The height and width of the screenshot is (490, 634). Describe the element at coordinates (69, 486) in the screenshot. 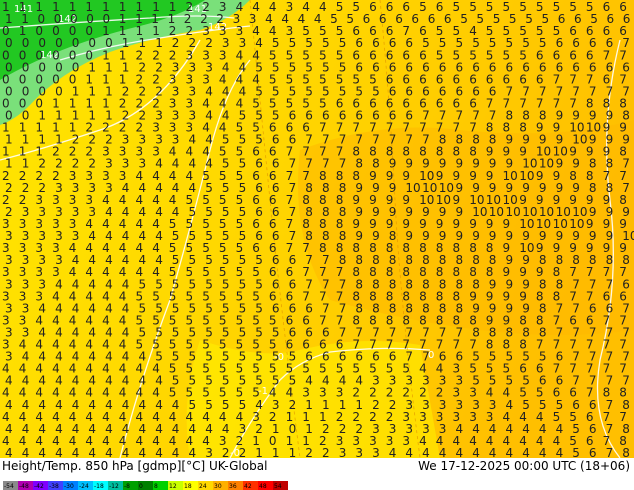

I see `scale-label: -30` at that location.